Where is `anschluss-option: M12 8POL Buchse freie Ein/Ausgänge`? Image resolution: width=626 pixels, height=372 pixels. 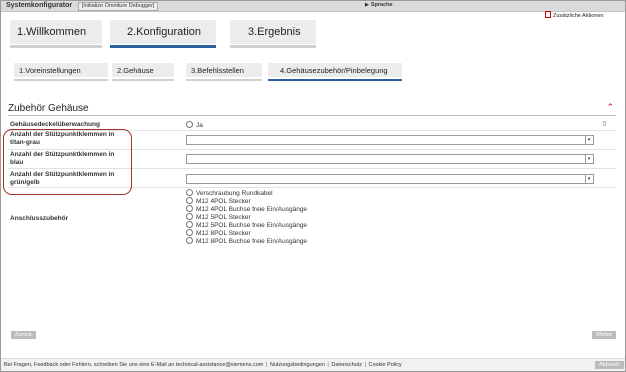 anschluss-option: M12 8POL Buchse freie Ein/Ausgänge is located at coordinates (246, 241).